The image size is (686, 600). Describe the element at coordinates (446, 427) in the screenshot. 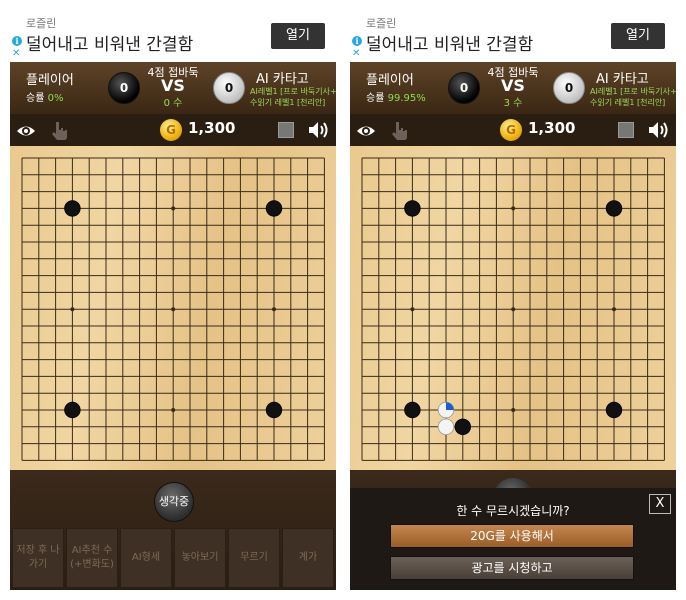

I see `white-stone` at that location.